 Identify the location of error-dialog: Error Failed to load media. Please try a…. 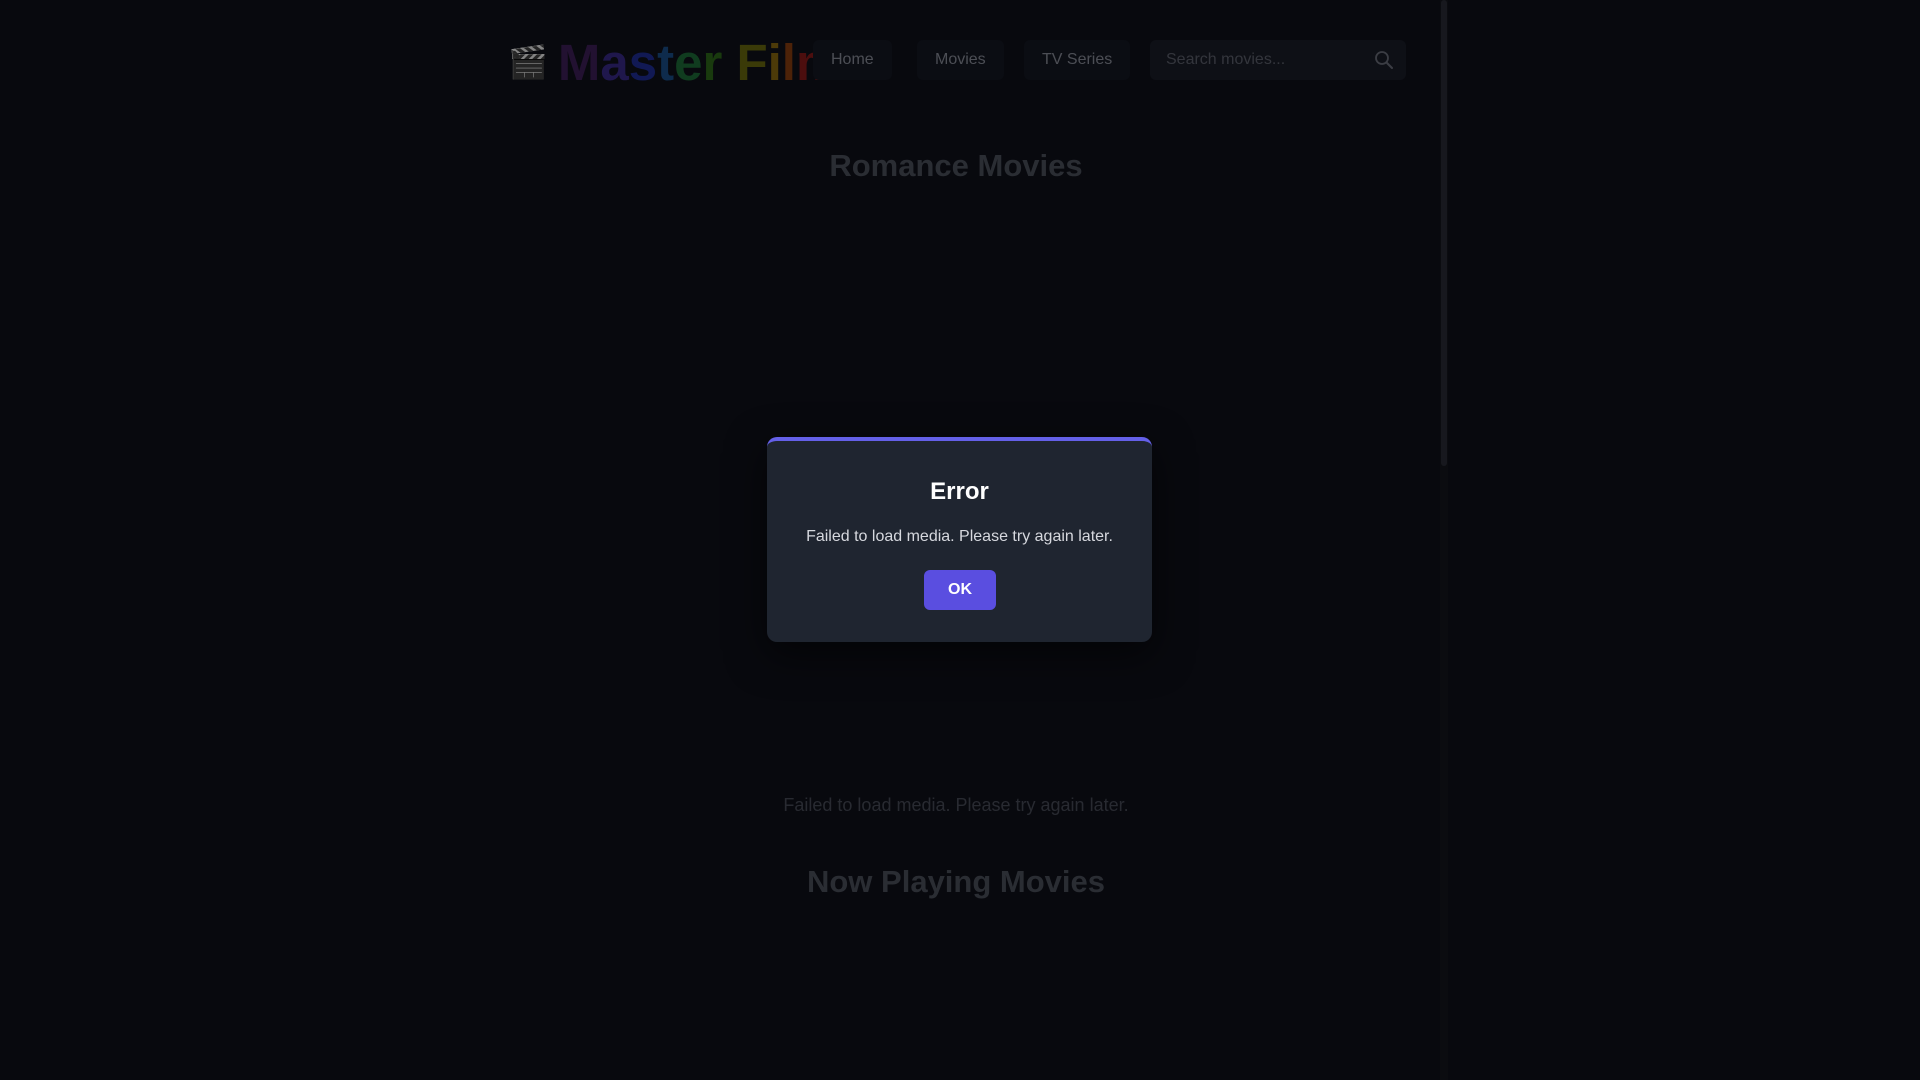
(959, 539).